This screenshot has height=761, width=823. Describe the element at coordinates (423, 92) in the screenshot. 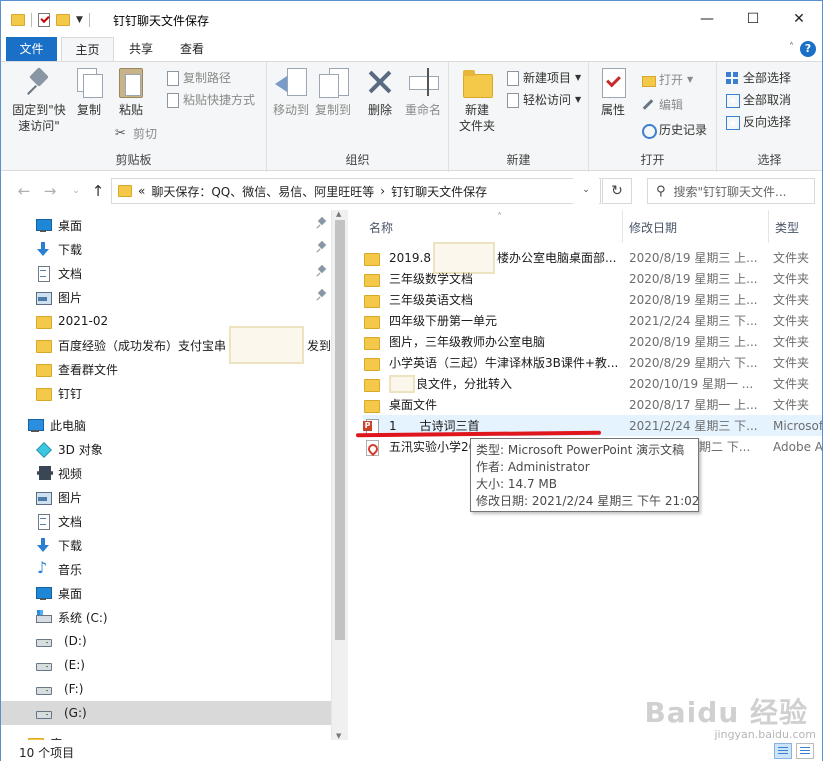

I see `rename-button: 重命名` at that location.